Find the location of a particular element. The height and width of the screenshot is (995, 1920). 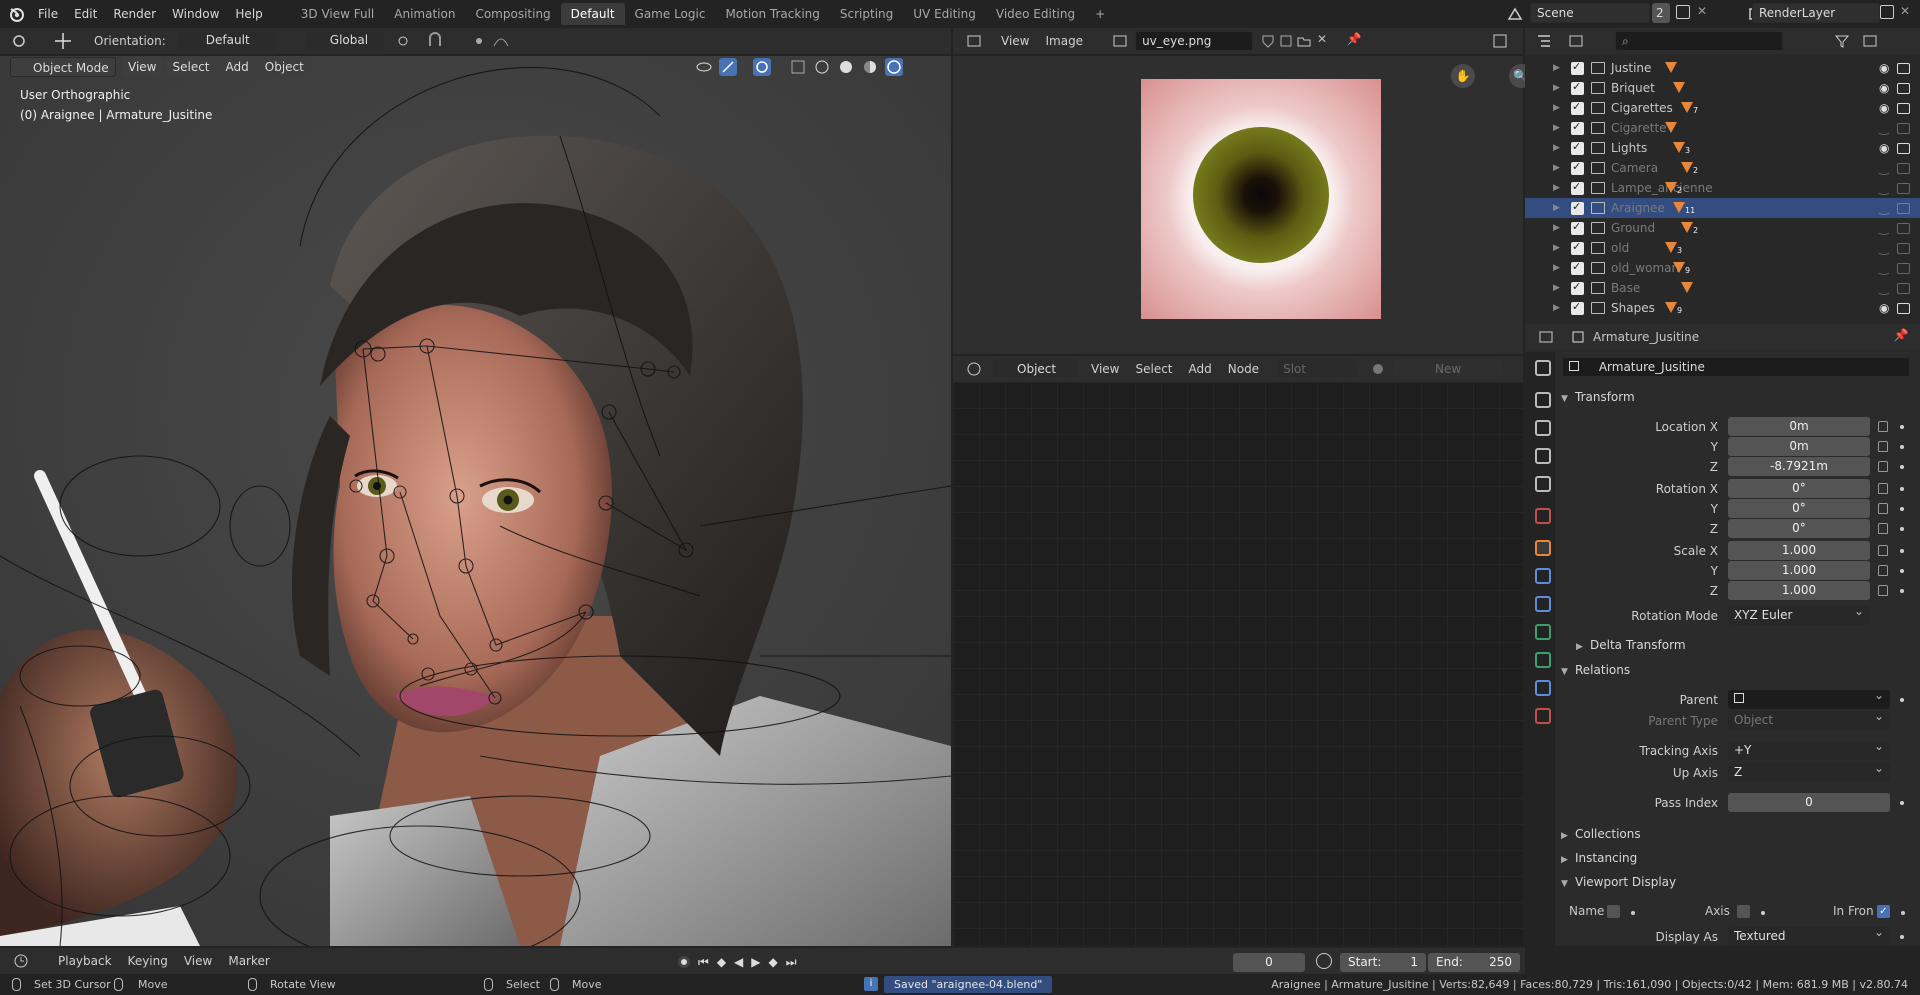

relations-panel-header: ▼ Relations is located at coordinates (1735, 670).